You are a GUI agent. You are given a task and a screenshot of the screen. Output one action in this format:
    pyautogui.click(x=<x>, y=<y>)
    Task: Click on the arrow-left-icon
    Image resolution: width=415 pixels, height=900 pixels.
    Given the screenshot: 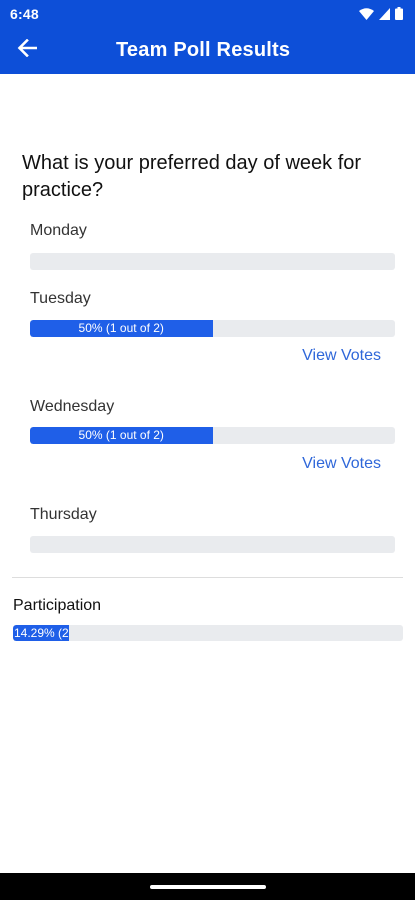 What is the action you would take?
    pyautogui.click(x=27, y=50)
    